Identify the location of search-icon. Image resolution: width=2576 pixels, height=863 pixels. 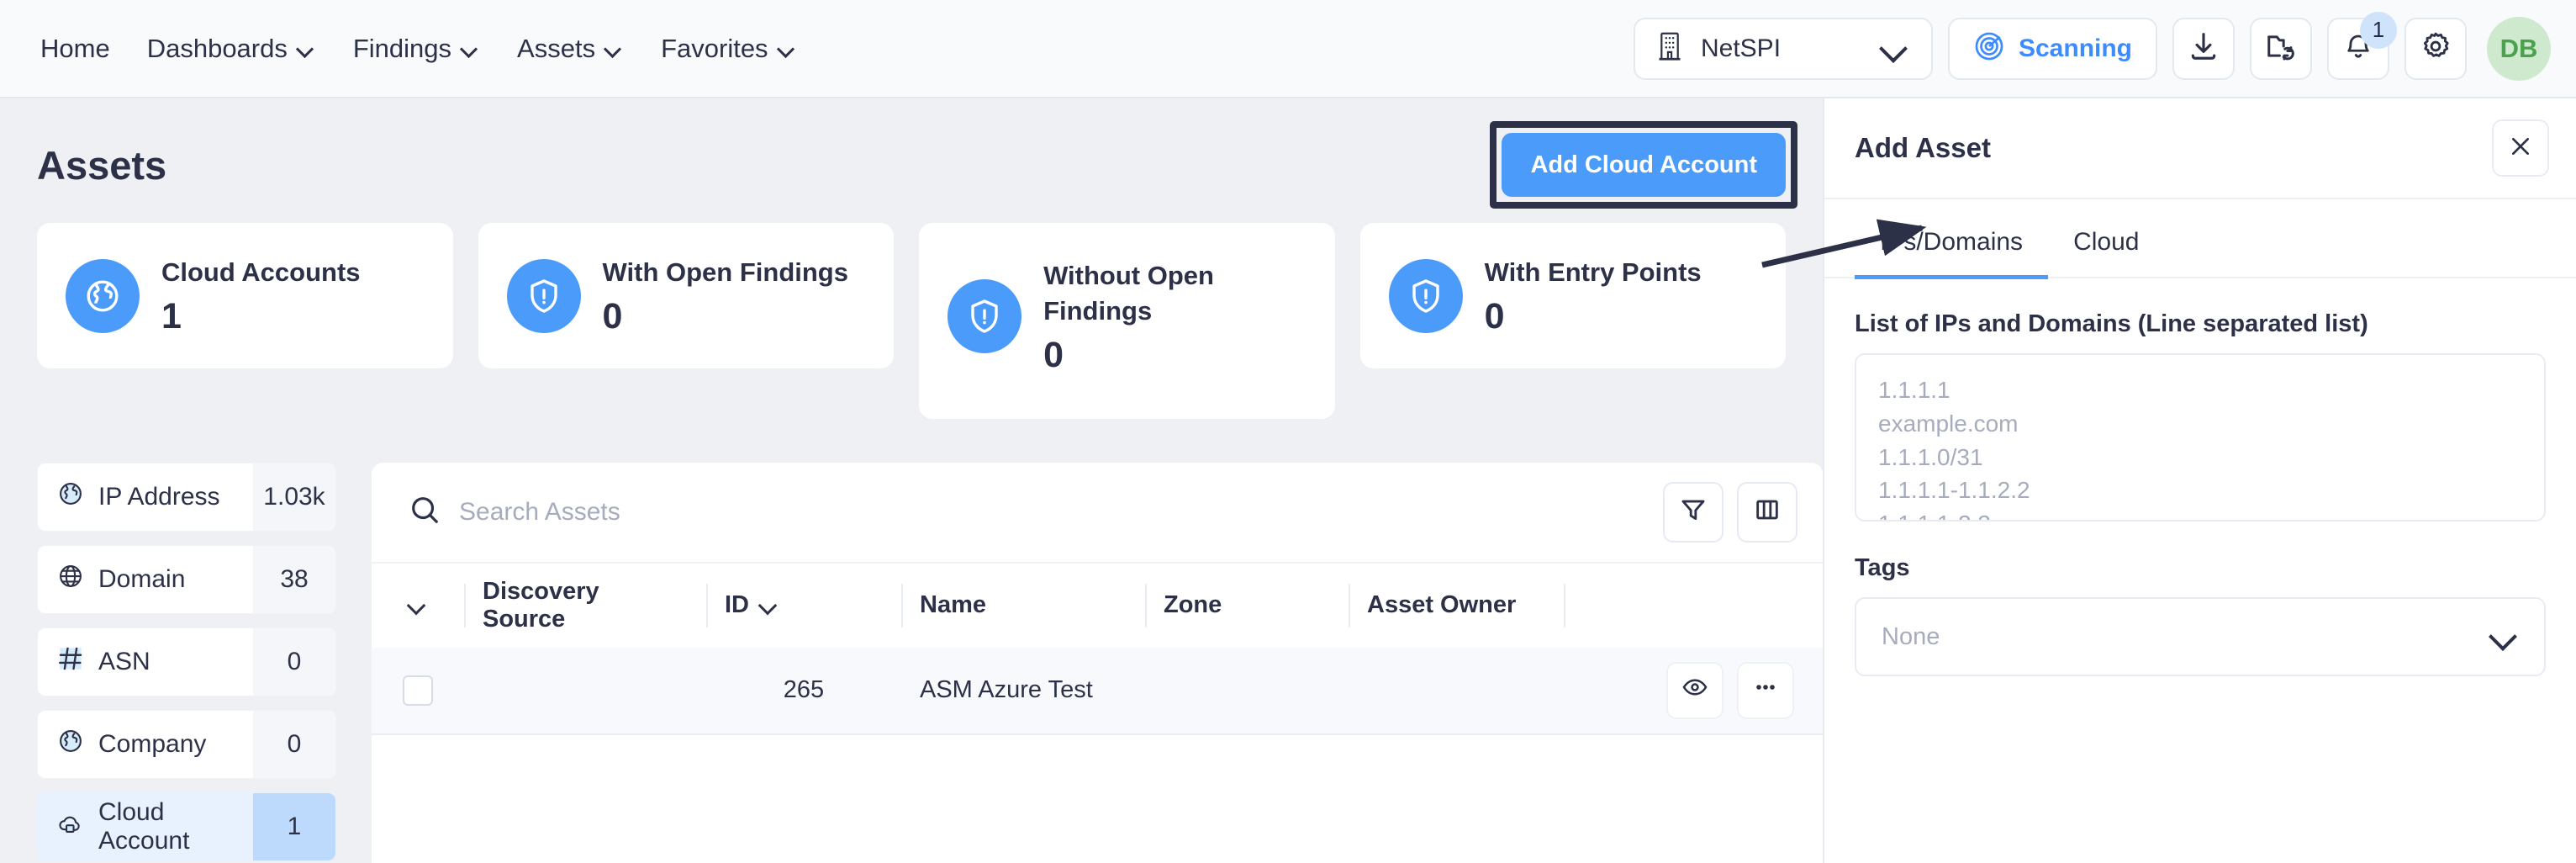
(425, 512).